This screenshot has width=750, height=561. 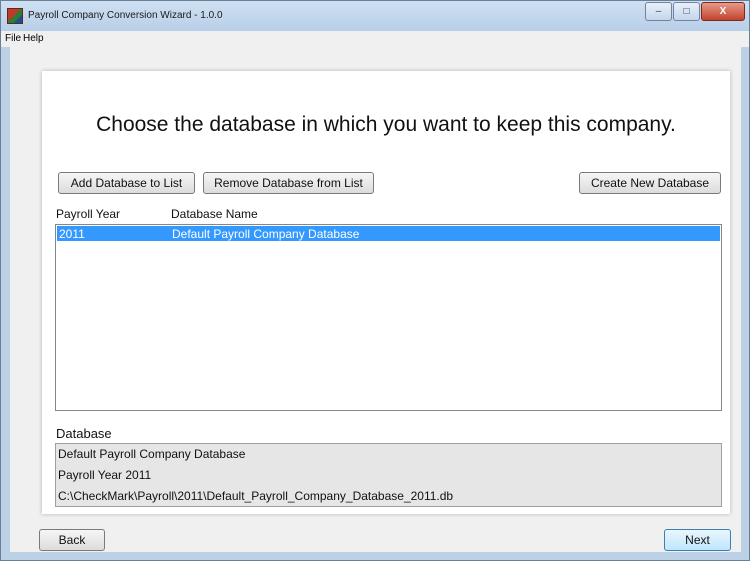 I want to click on row-year: 2011, so click(x=72, y=234).